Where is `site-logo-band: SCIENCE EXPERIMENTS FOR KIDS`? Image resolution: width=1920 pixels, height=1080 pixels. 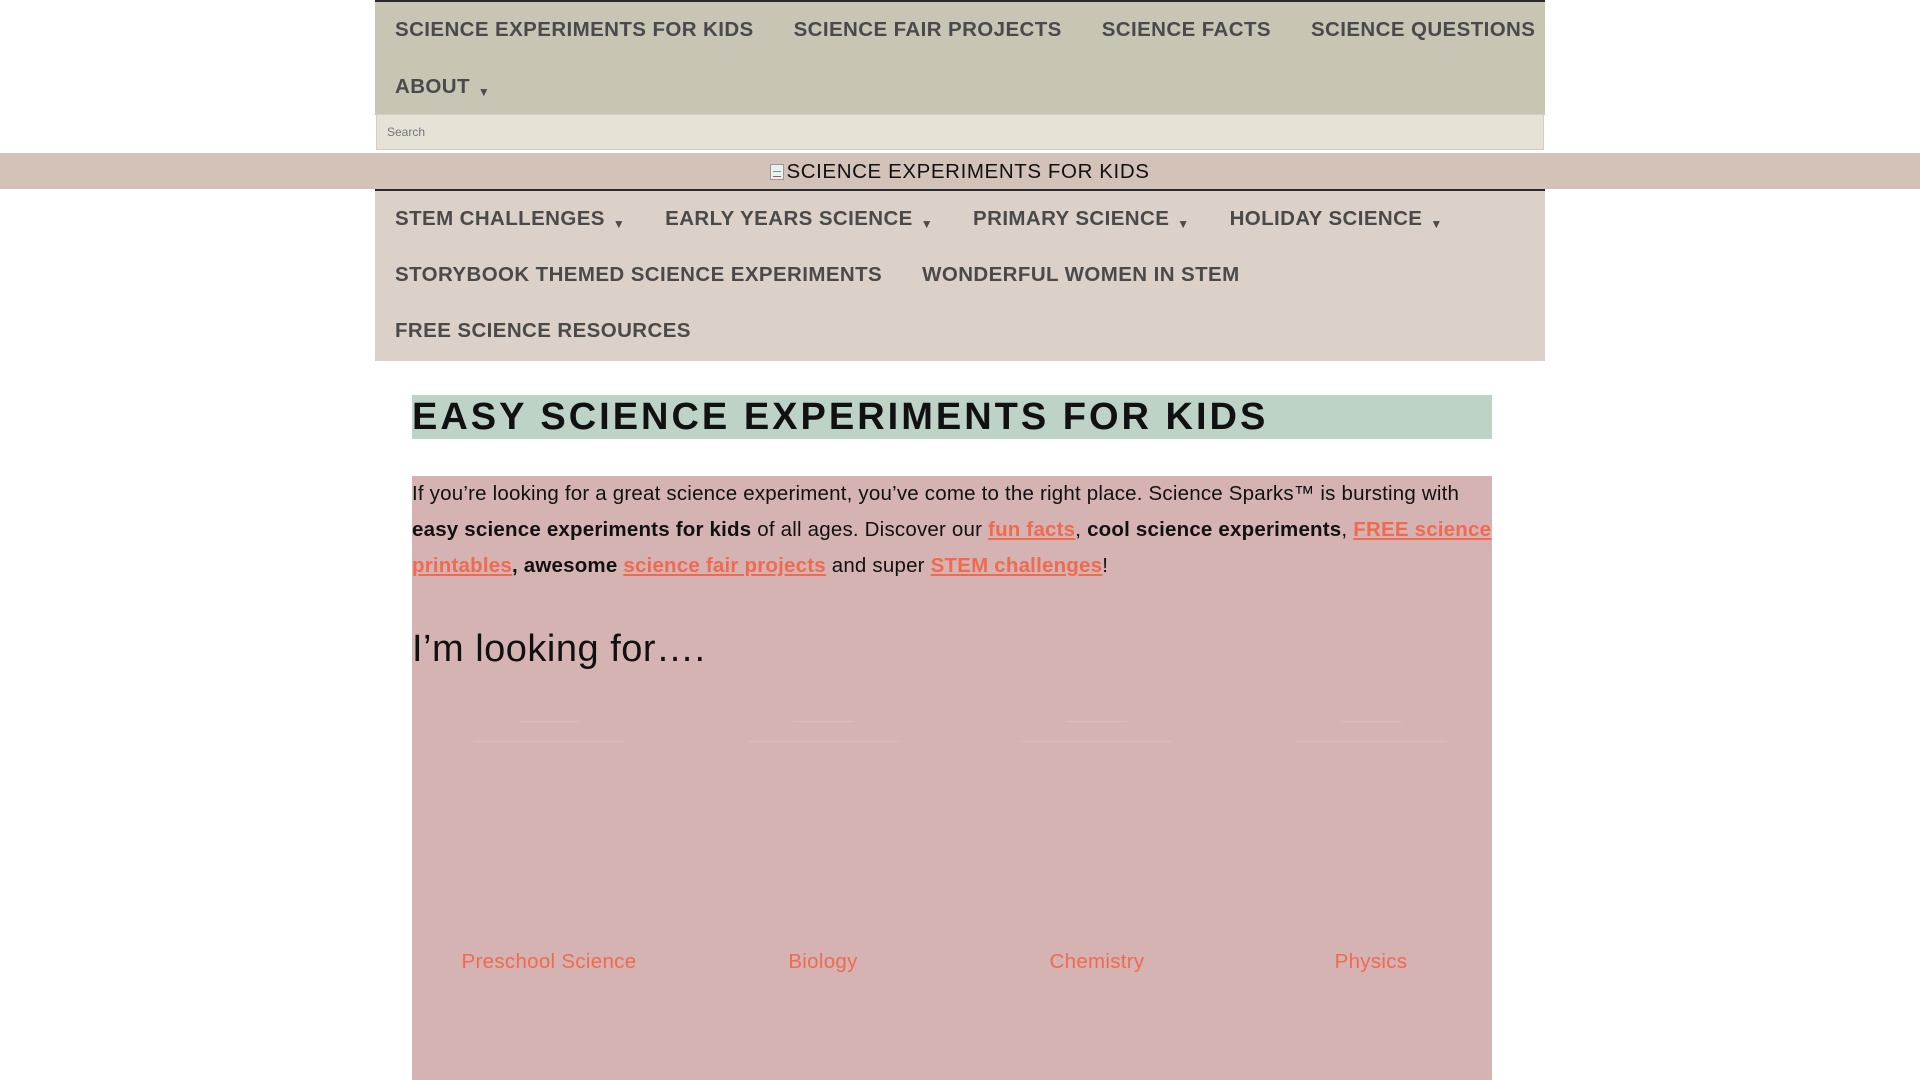 site-logo-band: SCIENCE EXPERIMENTS FOR KIDS is located at coordinates (960, 171).